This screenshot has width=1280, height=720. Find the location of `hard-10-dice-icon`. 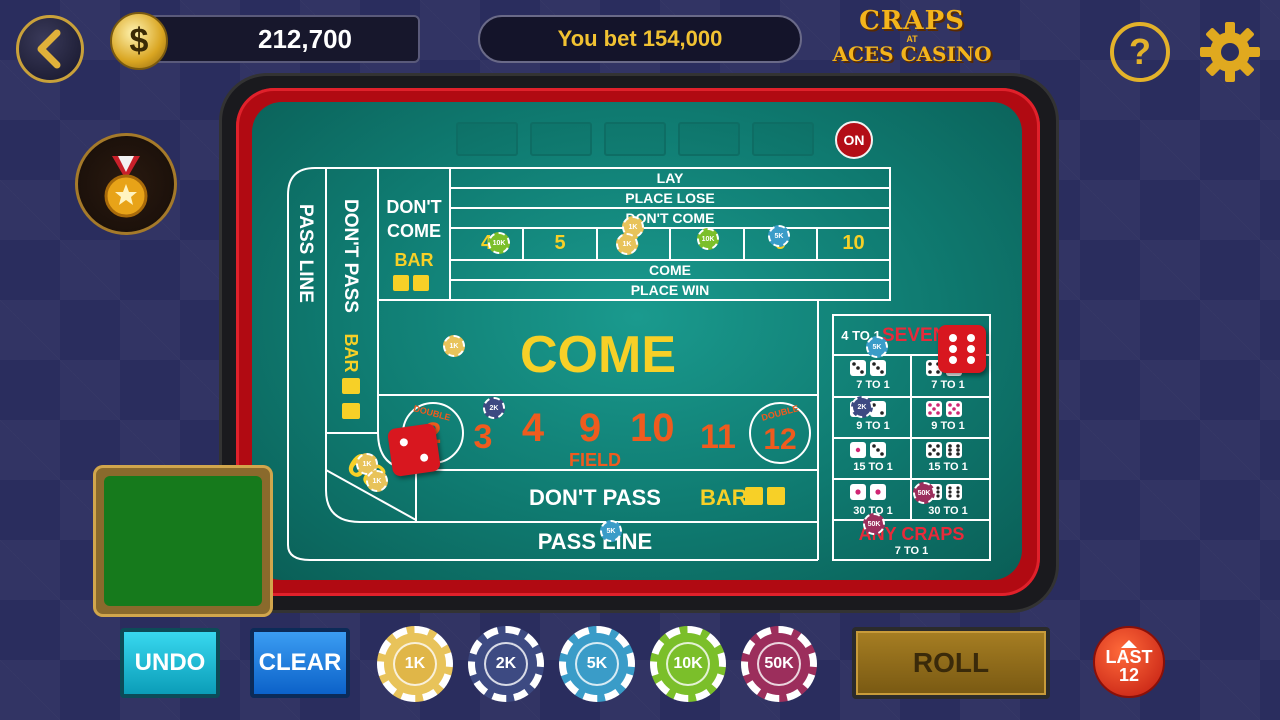

hard-10-dice-icon is located at coordinates (944, 409).